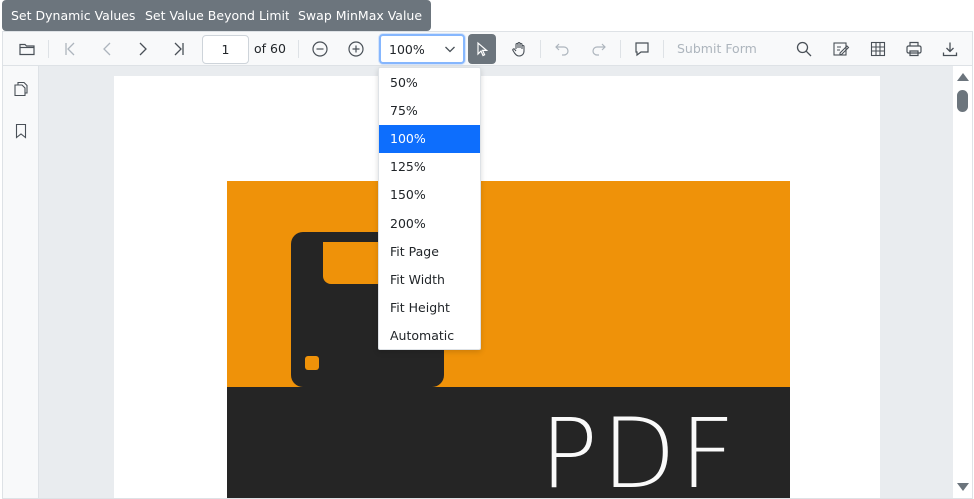 This screenshot has height=499, width=974. I want to click on submit-form-button: Submit Form, so click(717, 48).